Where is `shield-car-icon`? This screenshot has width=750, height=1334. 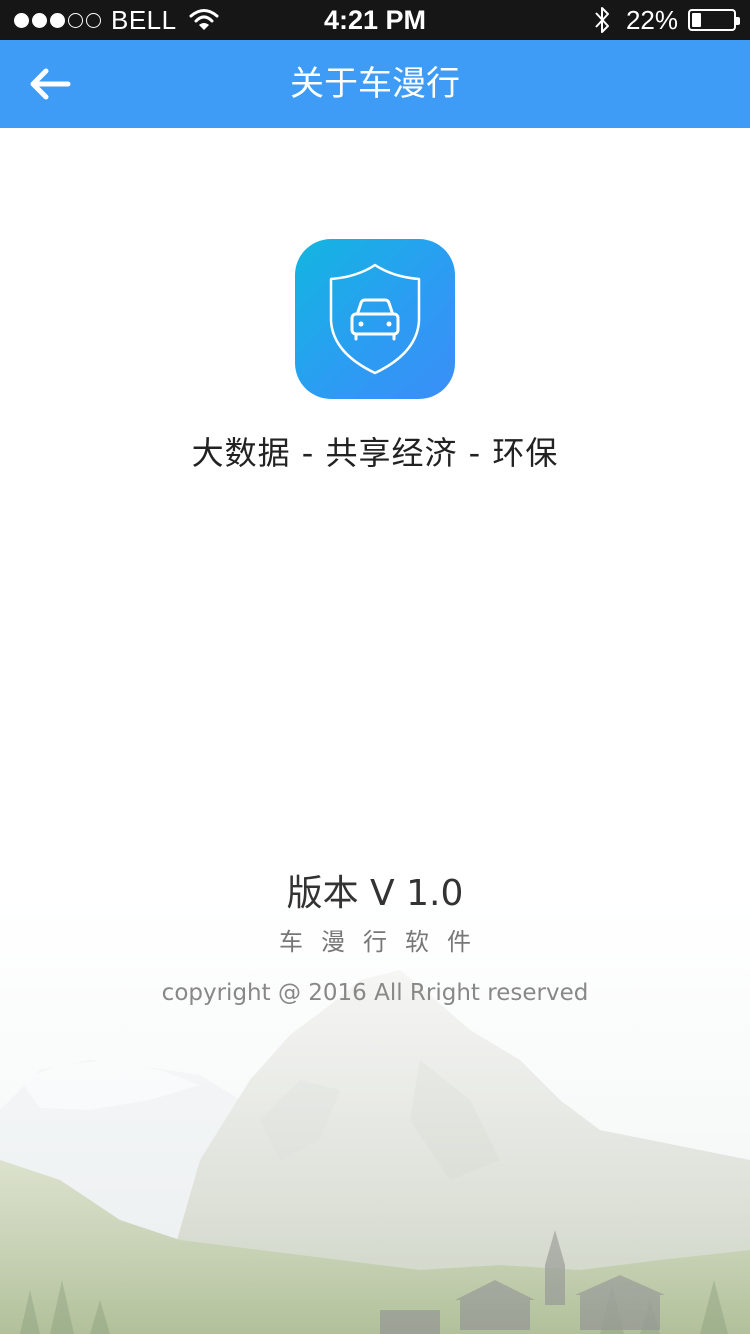
shield-car-icon is located at coordinates (375, 319).